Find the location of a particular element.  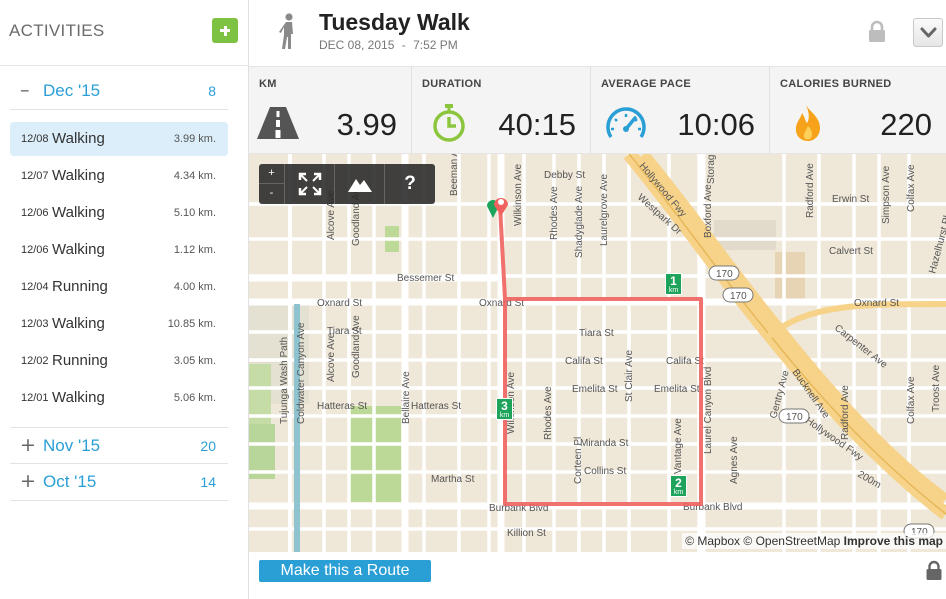

month-count: 14 is located at coordinates (208, 482).